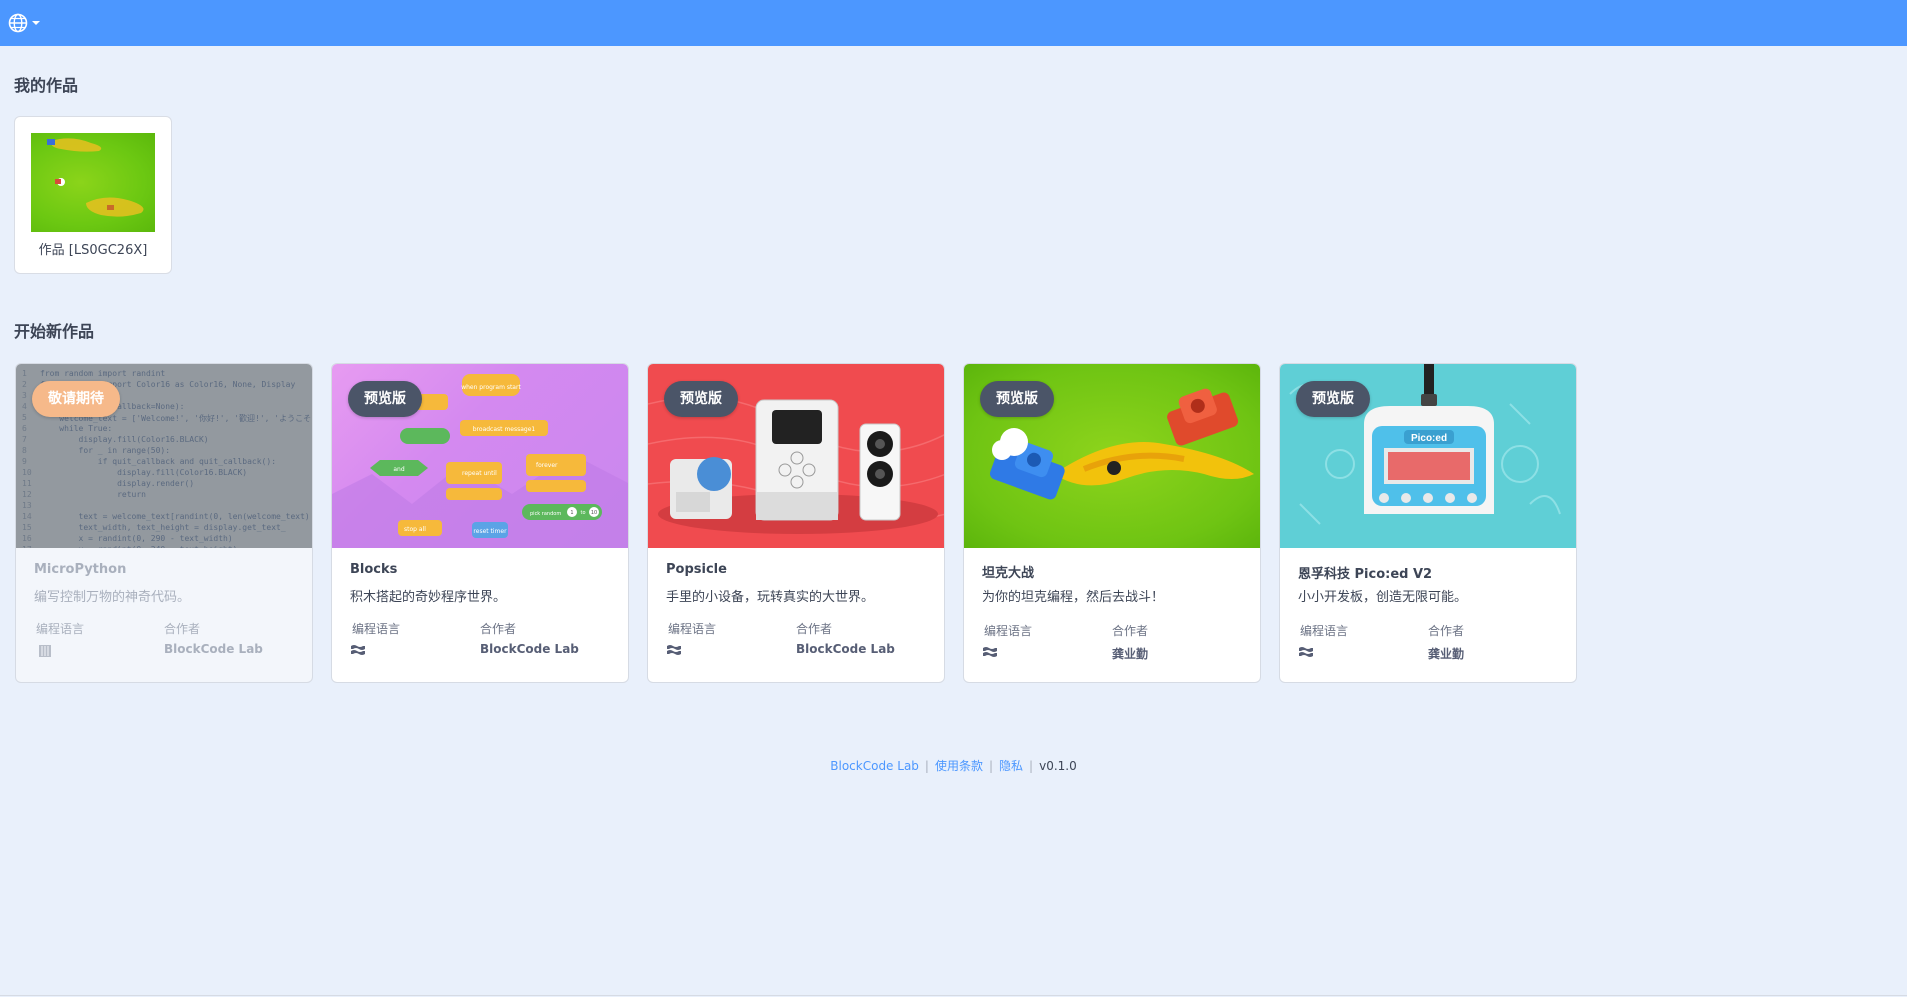 Image resolution: width=1907 pixels, height=997 pixels. What do you see at coordinates (953, 995) in the screenshot?
I see `bottom-divider` at bounding box center [953, 995].